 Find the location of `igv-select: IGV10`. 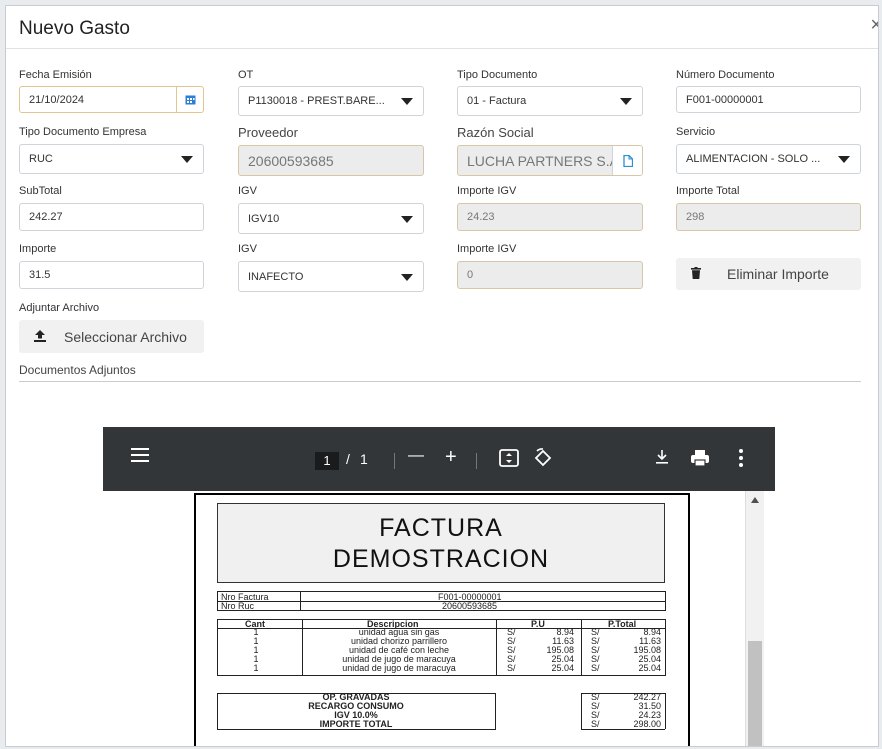

igv-select: IGV10 is located at coordinates (331, 218).